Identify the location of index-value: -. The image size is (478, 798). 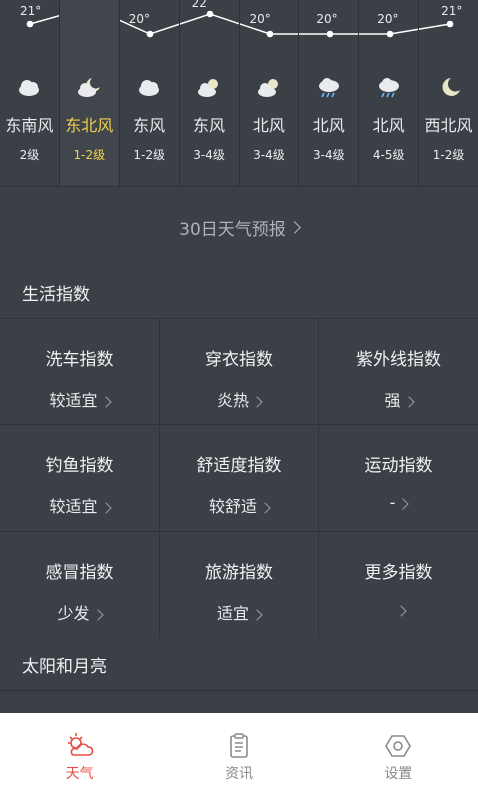
(398, 502).